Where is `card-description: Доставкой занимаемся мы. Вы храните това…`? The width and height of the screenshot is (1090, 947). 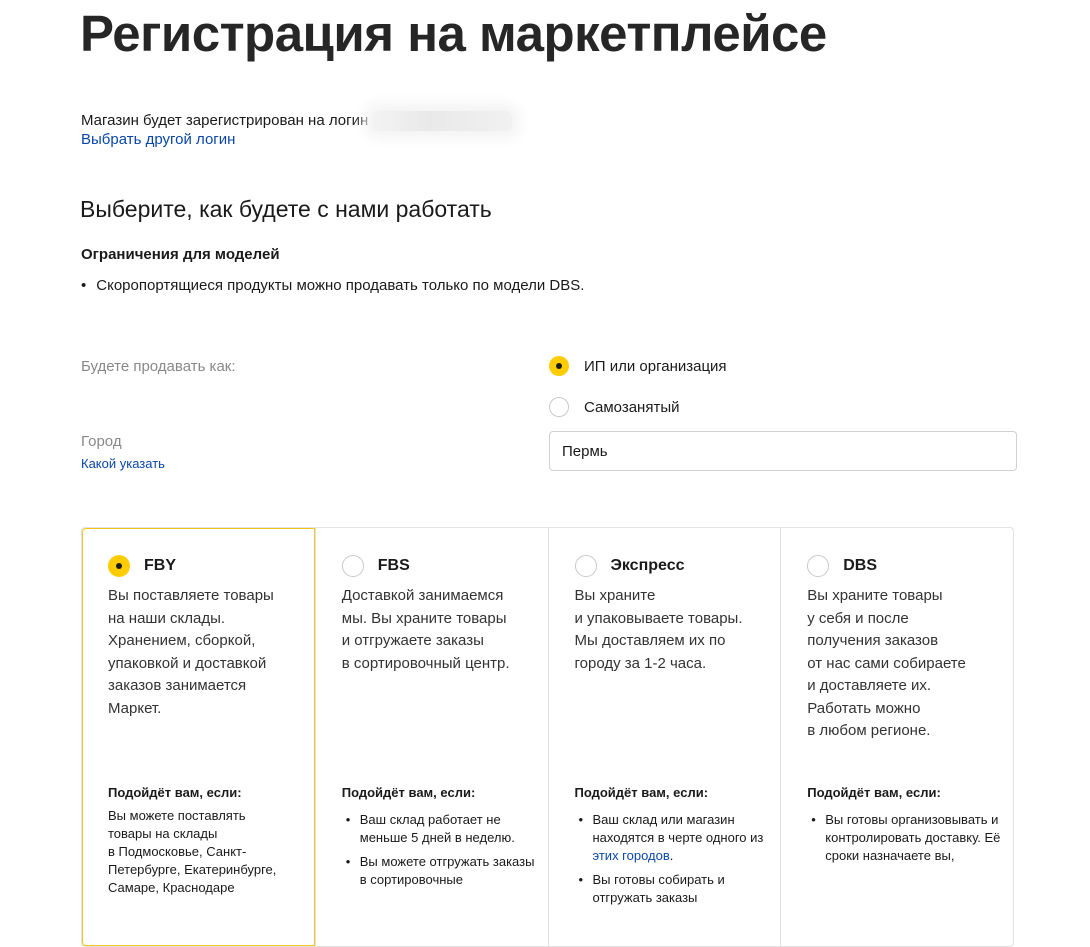
card-description: Доставкой занимаемся мы. Вы храните това… is located at coordinates (442, 630).